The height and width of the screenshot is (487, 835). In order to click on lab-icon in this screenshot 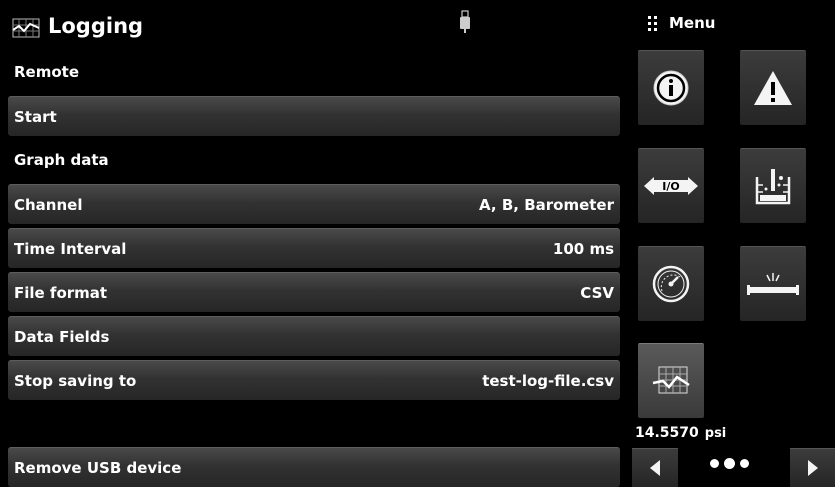, I will do `click(773, 187)`.